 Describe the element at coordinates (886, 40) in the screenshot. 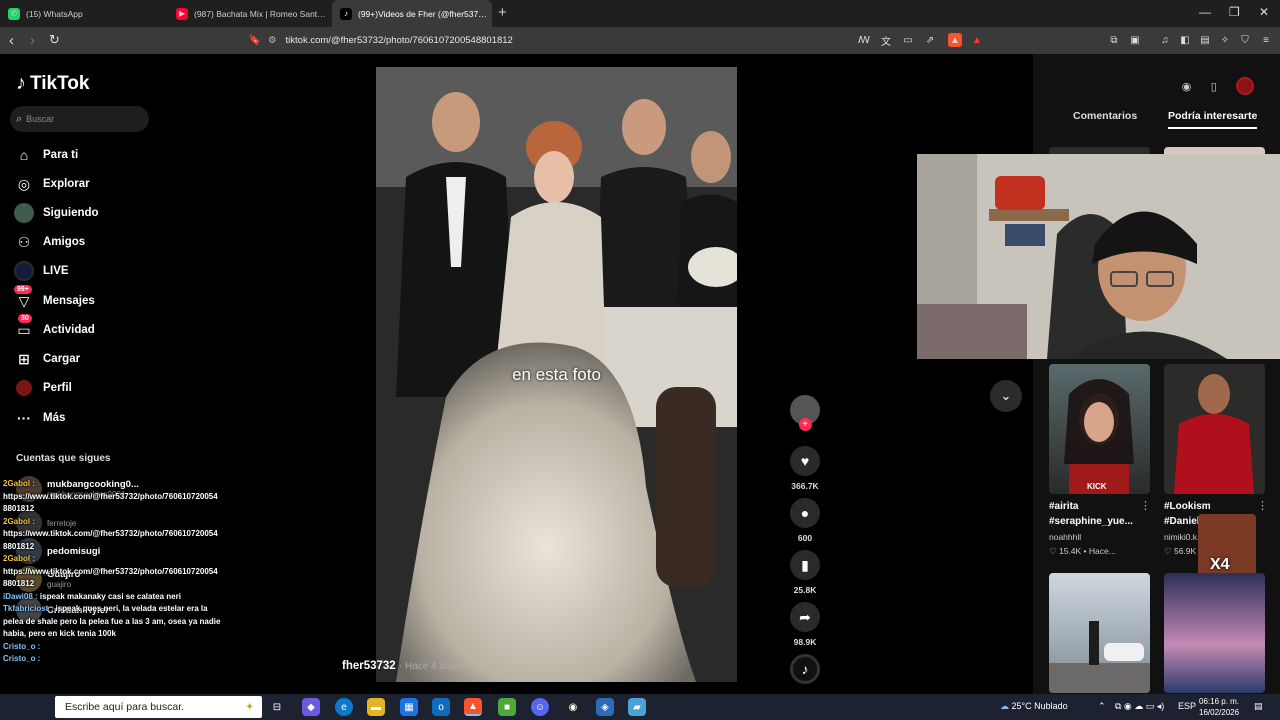

I see `translate-icon: 文` at that location.